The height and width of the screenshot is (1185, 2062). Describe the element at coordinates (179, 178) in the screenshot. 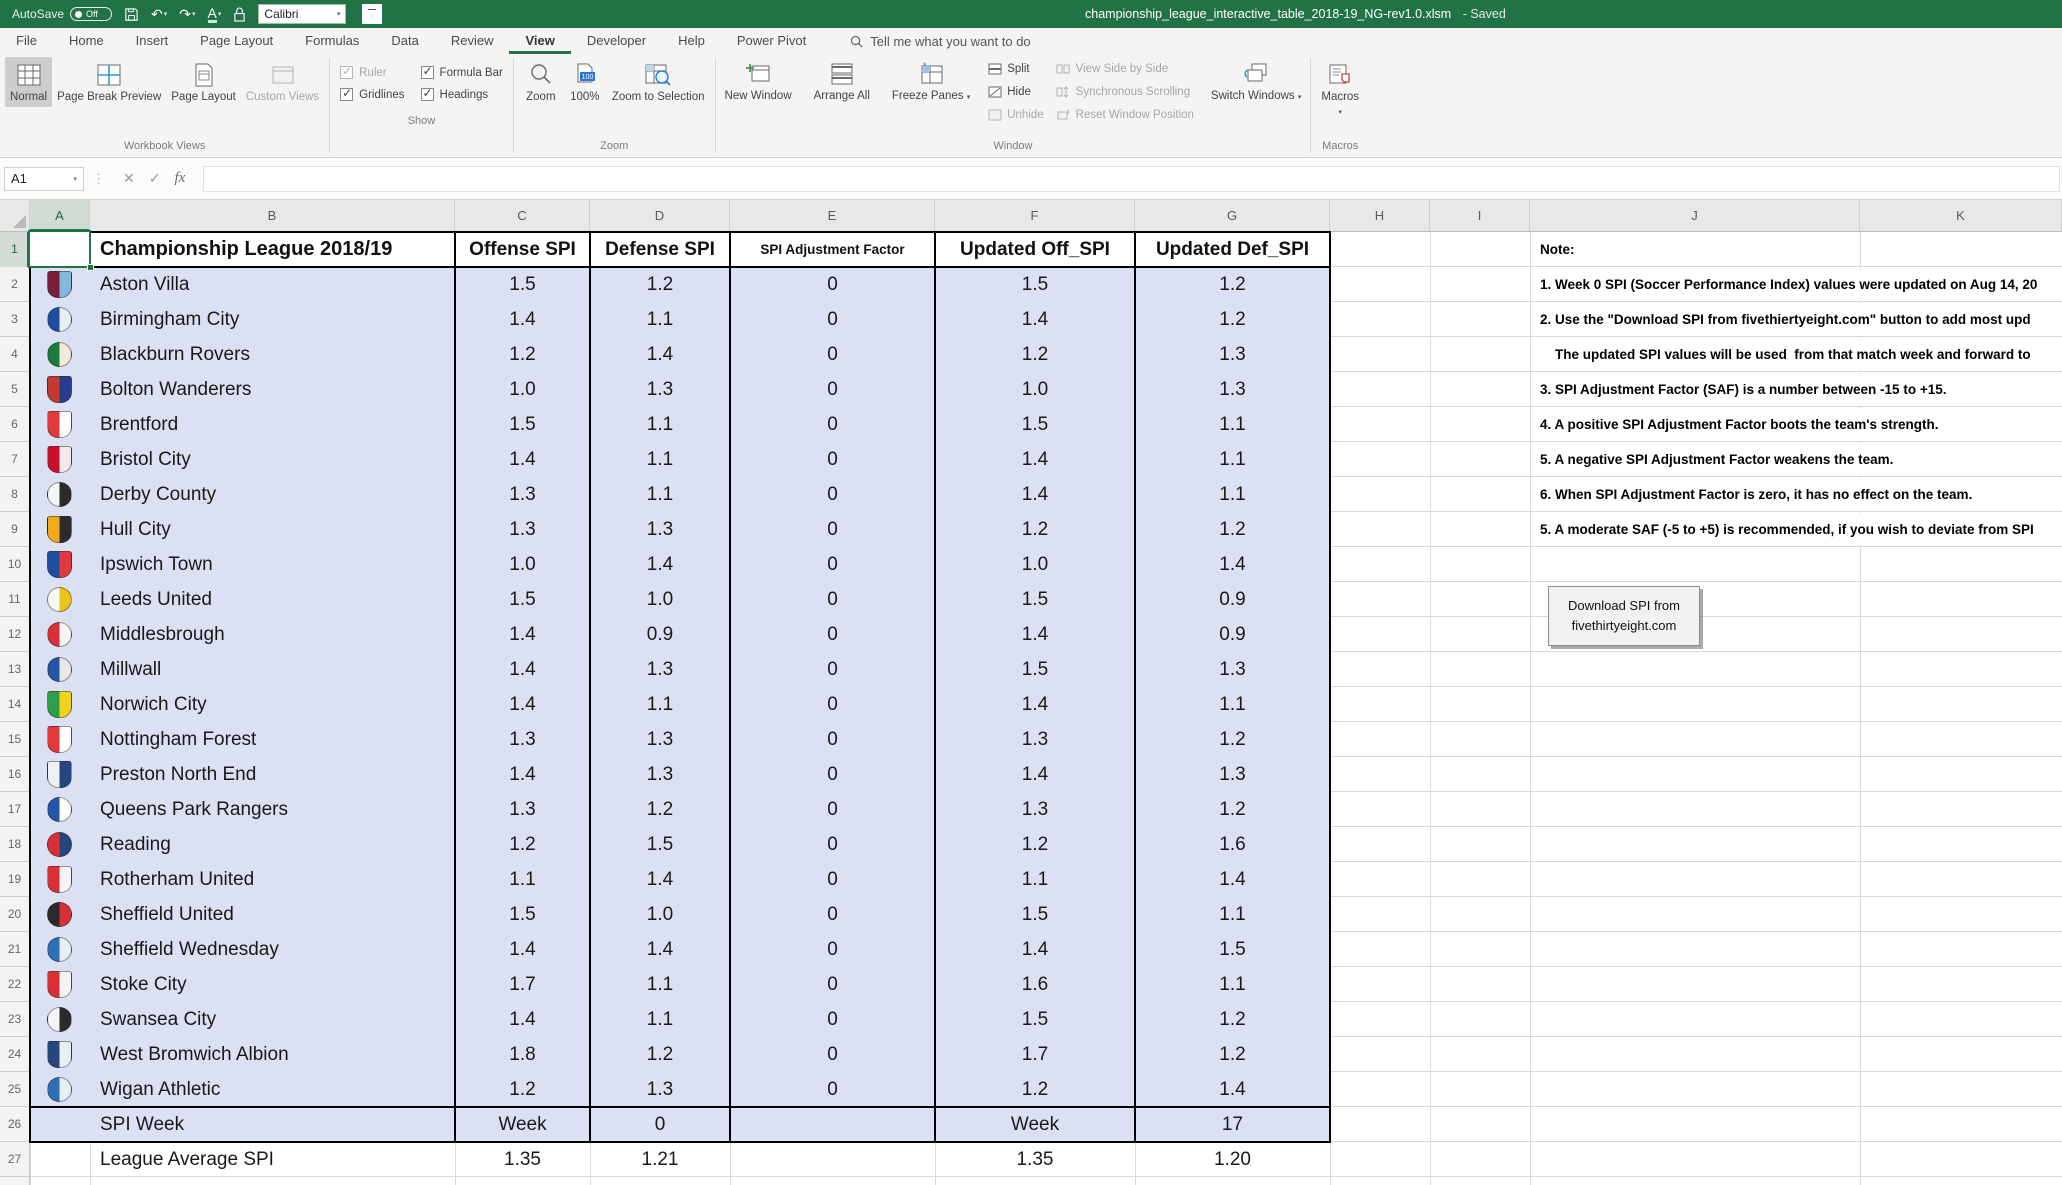

I see `insert-function-icon: fx` at that location.